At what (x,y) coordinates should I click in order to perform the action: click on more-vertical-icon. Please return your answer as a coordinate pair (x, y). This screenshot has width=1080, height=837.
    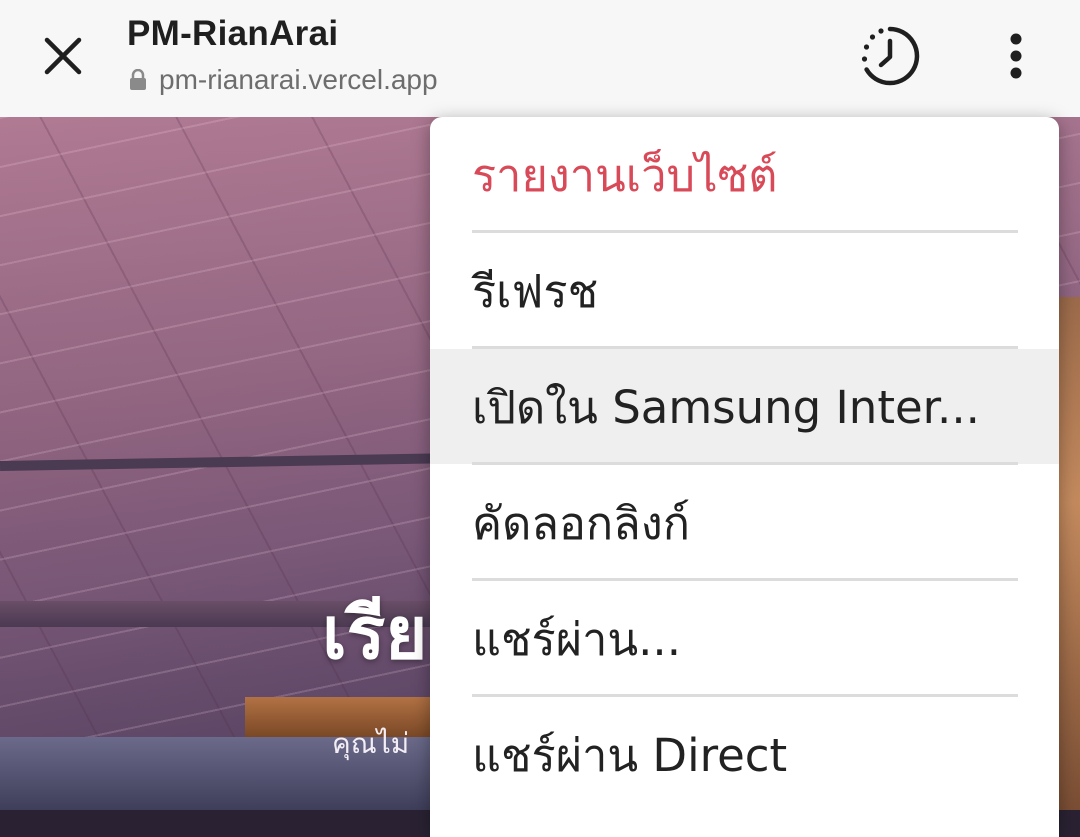
    Looking at the image, I should click on (1016, 56).